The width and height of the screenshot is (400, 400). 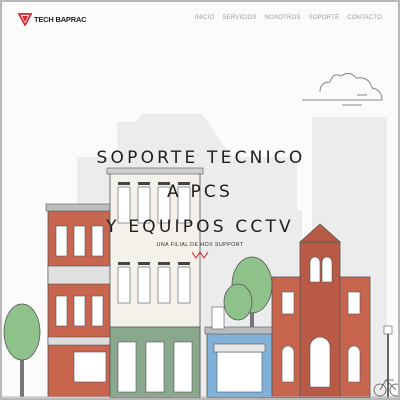 What do you see at coordinates (201, 158) in the screenshot?
I see `hero-title-line-1: SOPORTE TECNICO` at bounding box center [201, 158].